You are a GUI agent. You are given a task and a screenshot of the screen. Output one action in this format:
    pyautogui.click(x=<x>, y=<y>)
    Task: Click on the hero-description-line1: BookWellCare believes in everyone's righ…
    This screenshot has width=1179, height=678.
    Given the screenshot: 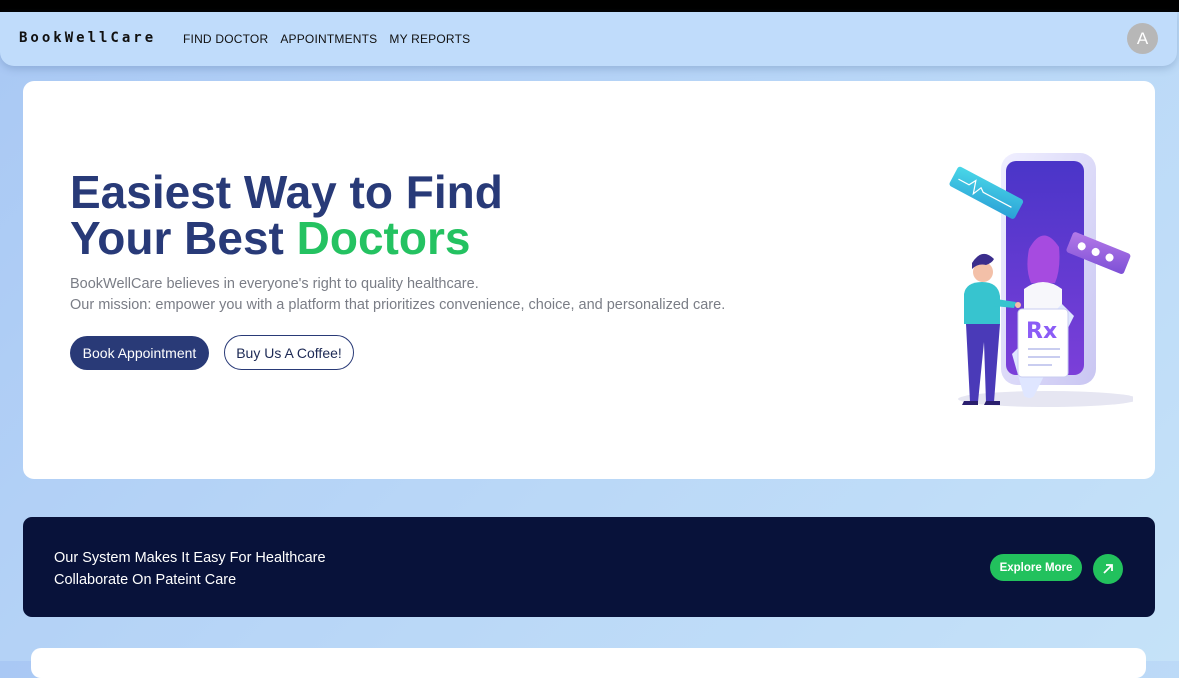 What is the action you would take?
    pyautogui.click(x=274, y=284)
    